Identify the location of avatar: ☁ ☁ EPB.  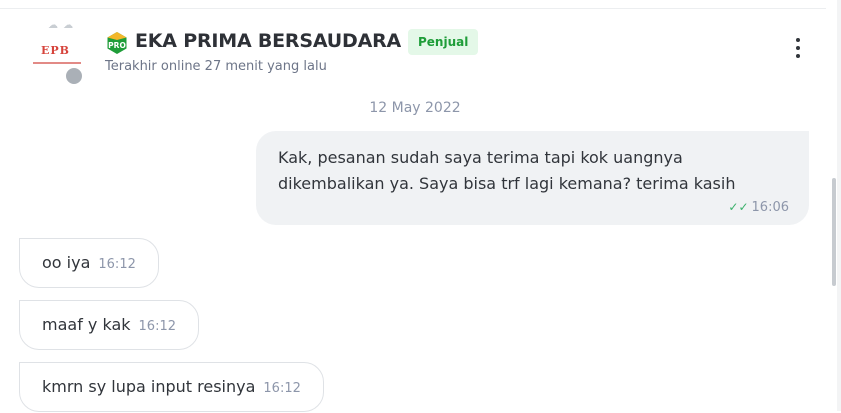
(58, 53).